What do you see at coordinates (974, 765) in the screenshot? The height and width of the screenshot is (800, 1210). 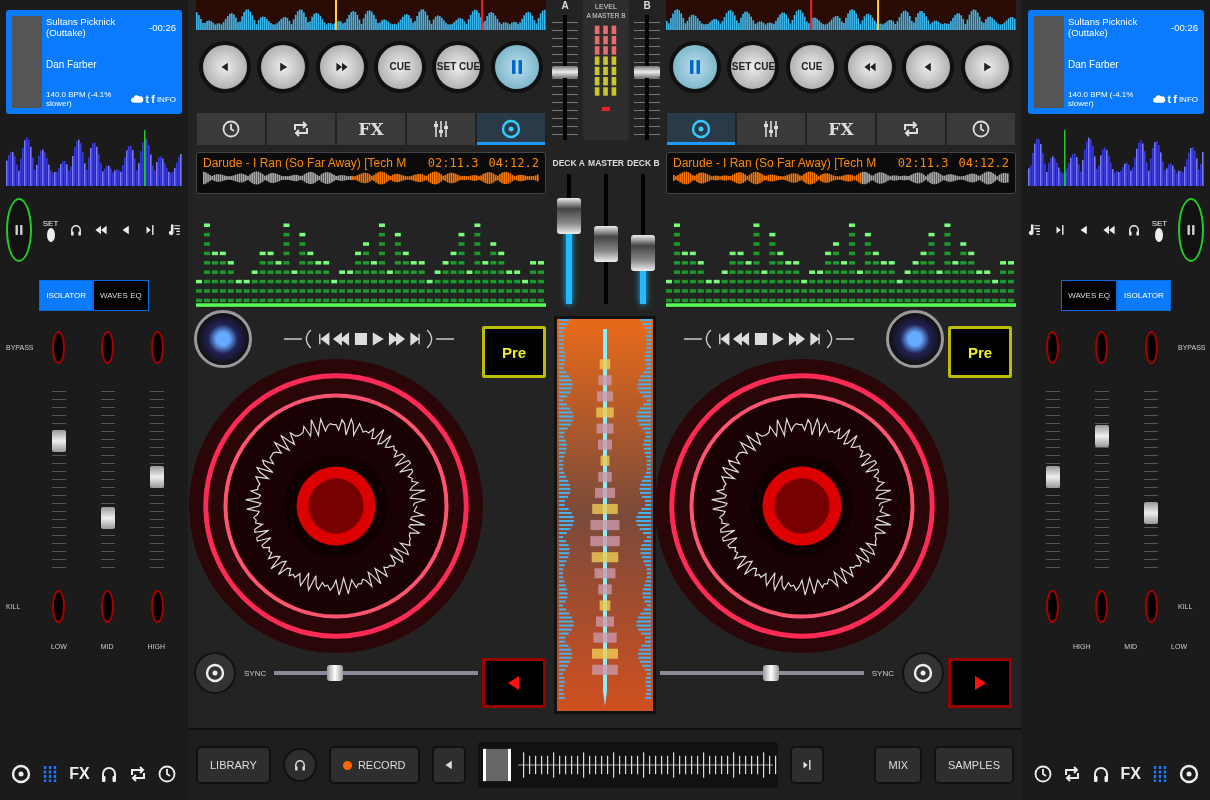 I see `samples-button: SAMPLES` at bounding box center [974, 765].